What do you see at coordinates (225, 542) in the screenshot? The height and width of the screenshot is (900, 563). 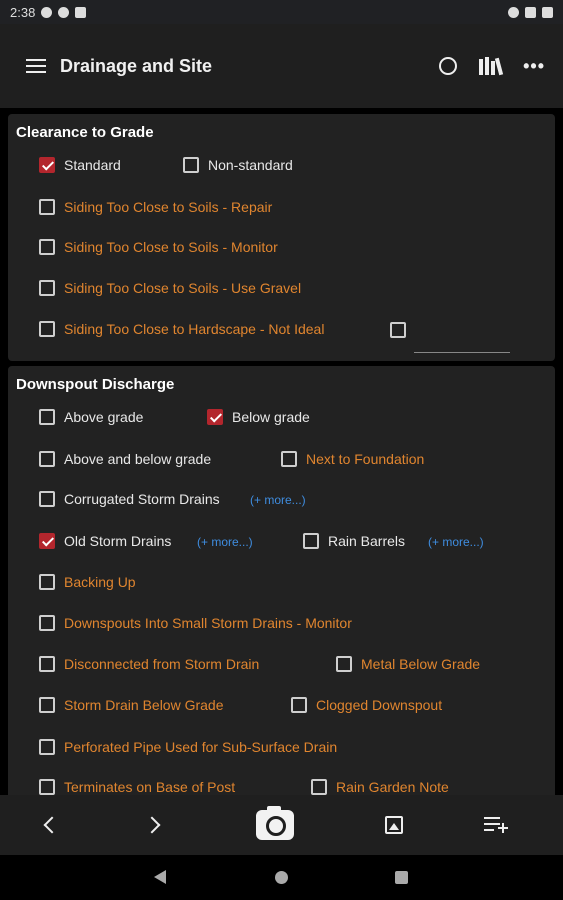 I see `more-link-old-storm-drains: (+ more...)` at bounding box center [225, 542].